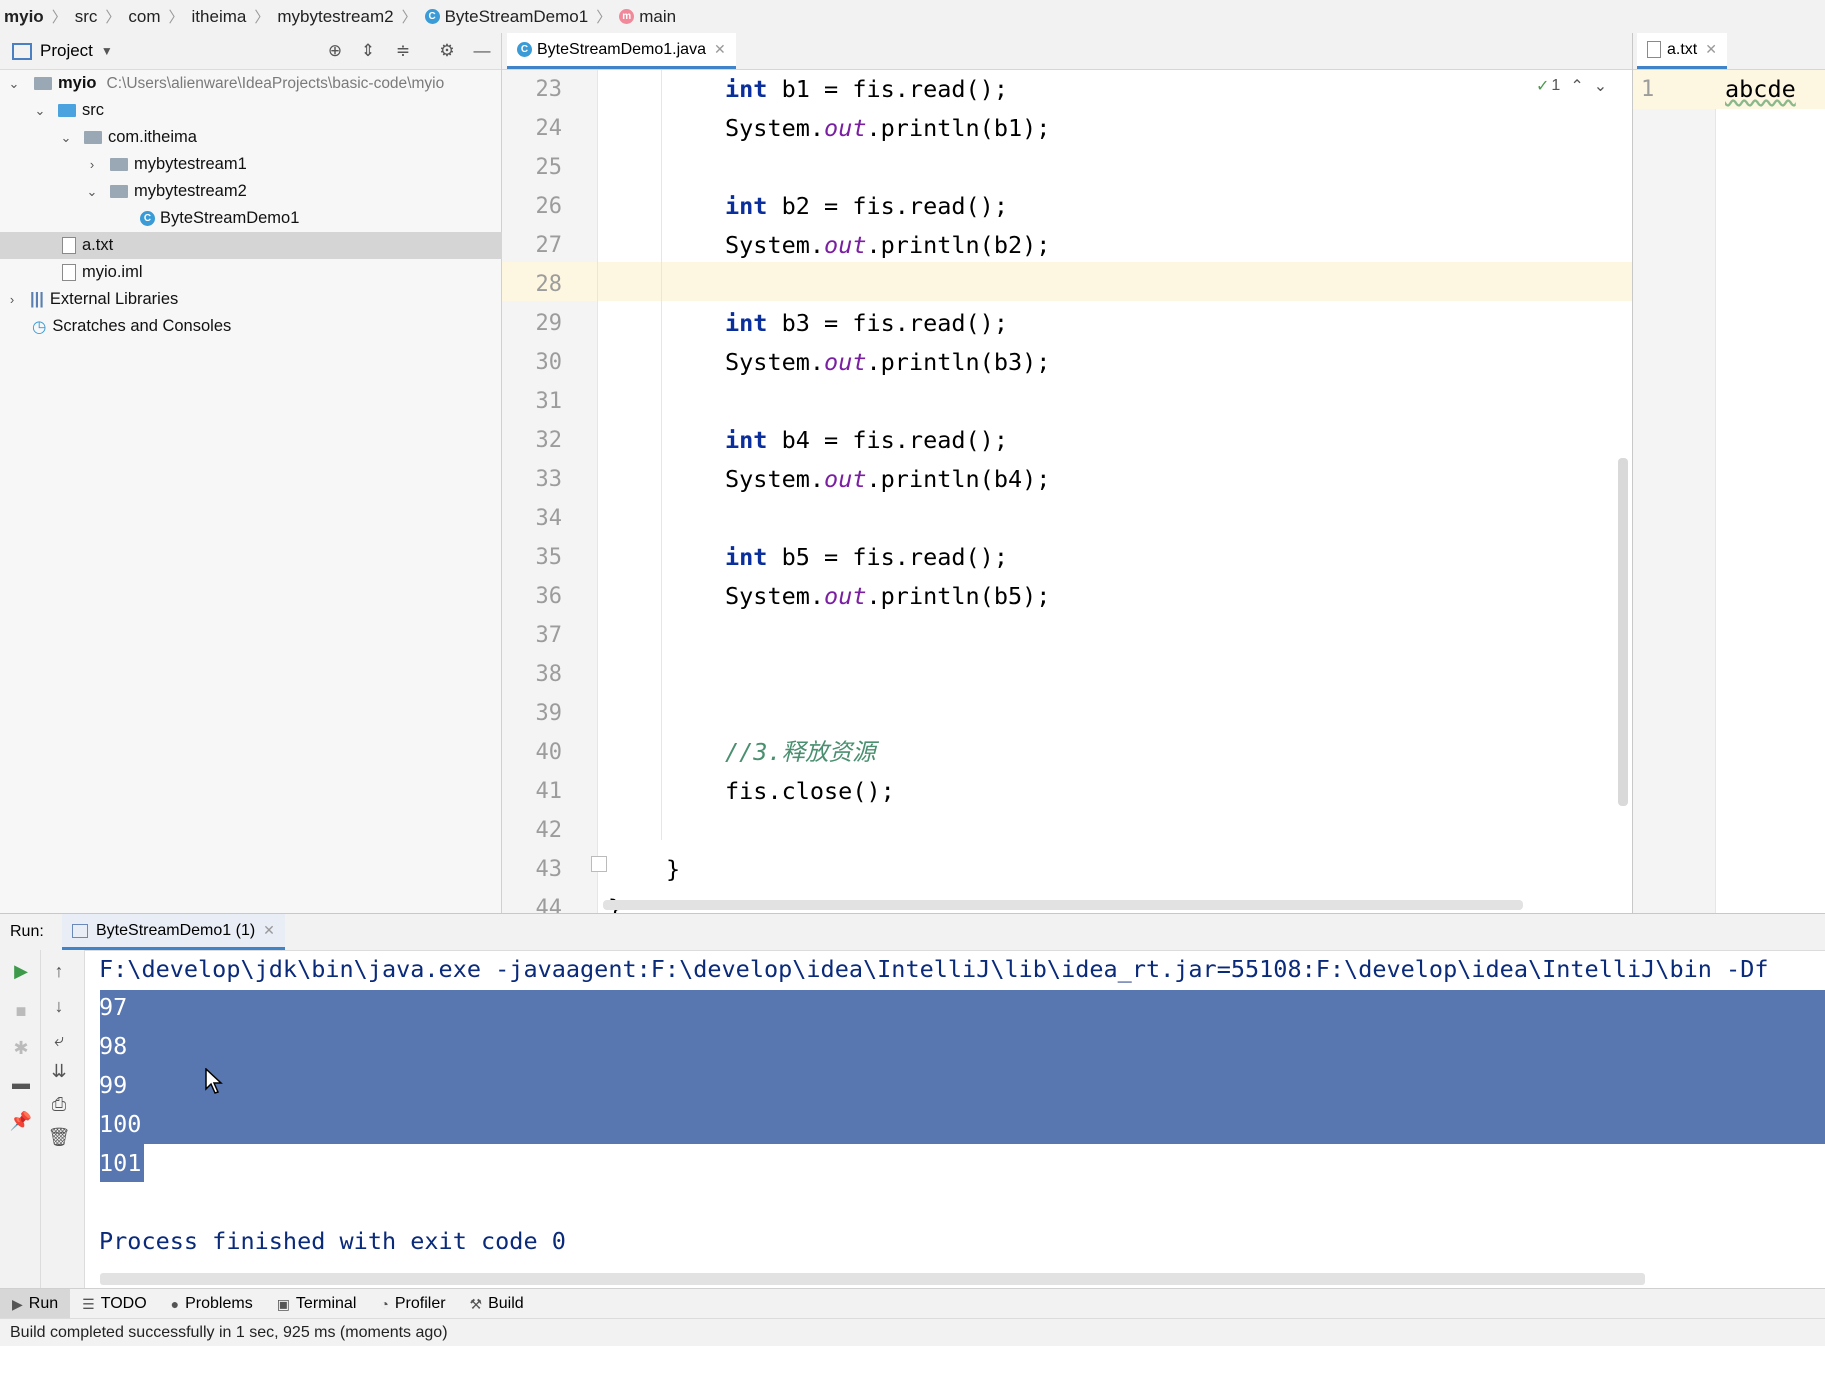 Image resolution: width=1825 pixels, height=1377 pixels. What do you see at coordinates (1760, 89) in the screenshot?
I see `text-content: abcde` at bounding box center [1760, 89].